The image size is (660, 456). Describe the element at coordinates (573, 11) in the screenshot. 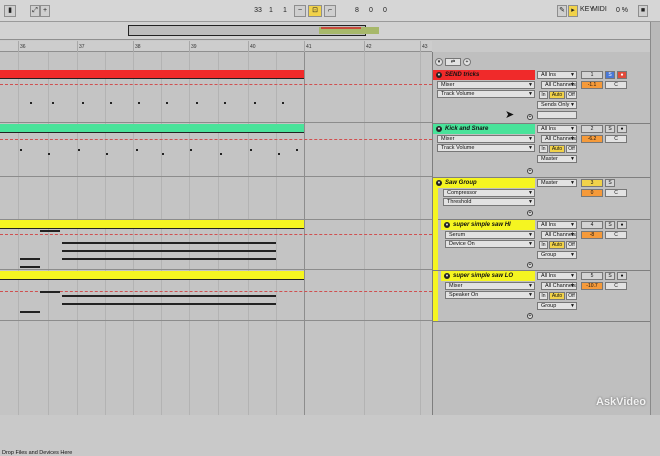

I see `key-map-icon: ▸` at that location.